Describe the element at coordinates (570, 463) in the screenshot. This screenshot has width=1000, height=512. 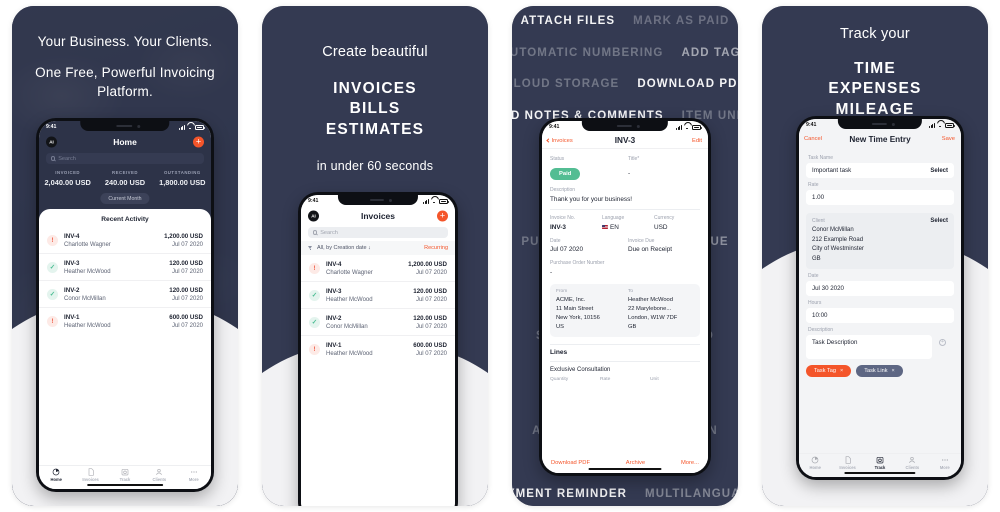
I see `download-pdf-button: Download PDF` at that location.